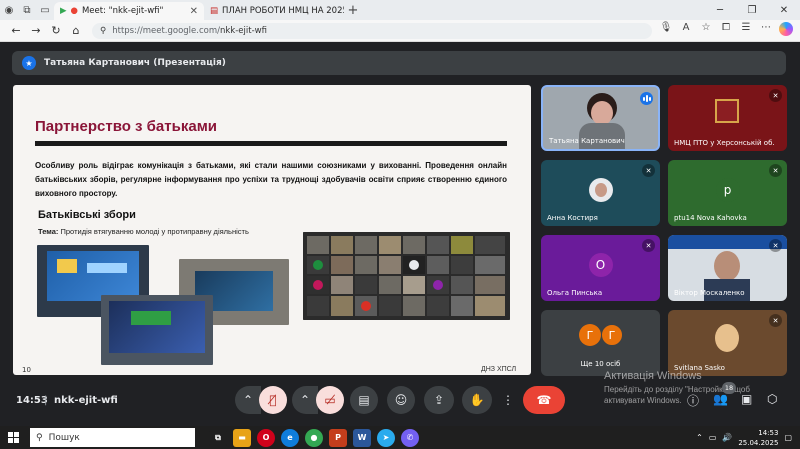  What do you see at coordinates (572, 218) in the screenshot?
I see `participant-name: Анна Костиря` at bounding box center [572, 218].